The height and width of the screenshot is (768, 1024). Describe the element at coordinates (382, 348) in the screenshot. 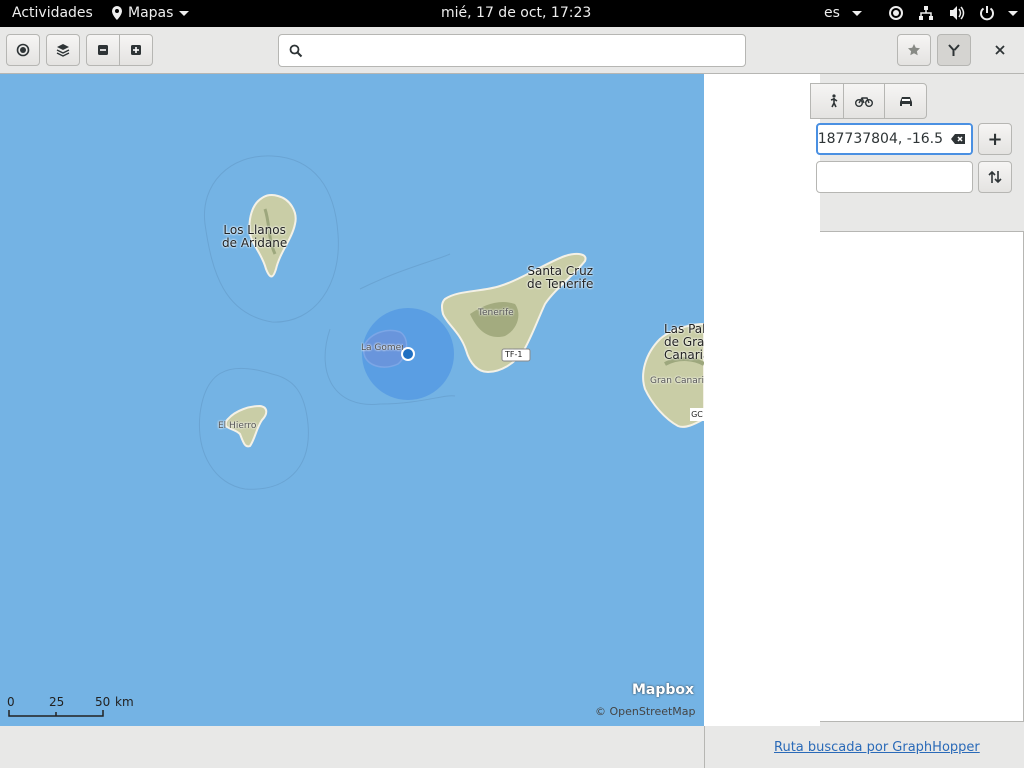

I see `island-label-la-gomera: La Gomera` at that location.